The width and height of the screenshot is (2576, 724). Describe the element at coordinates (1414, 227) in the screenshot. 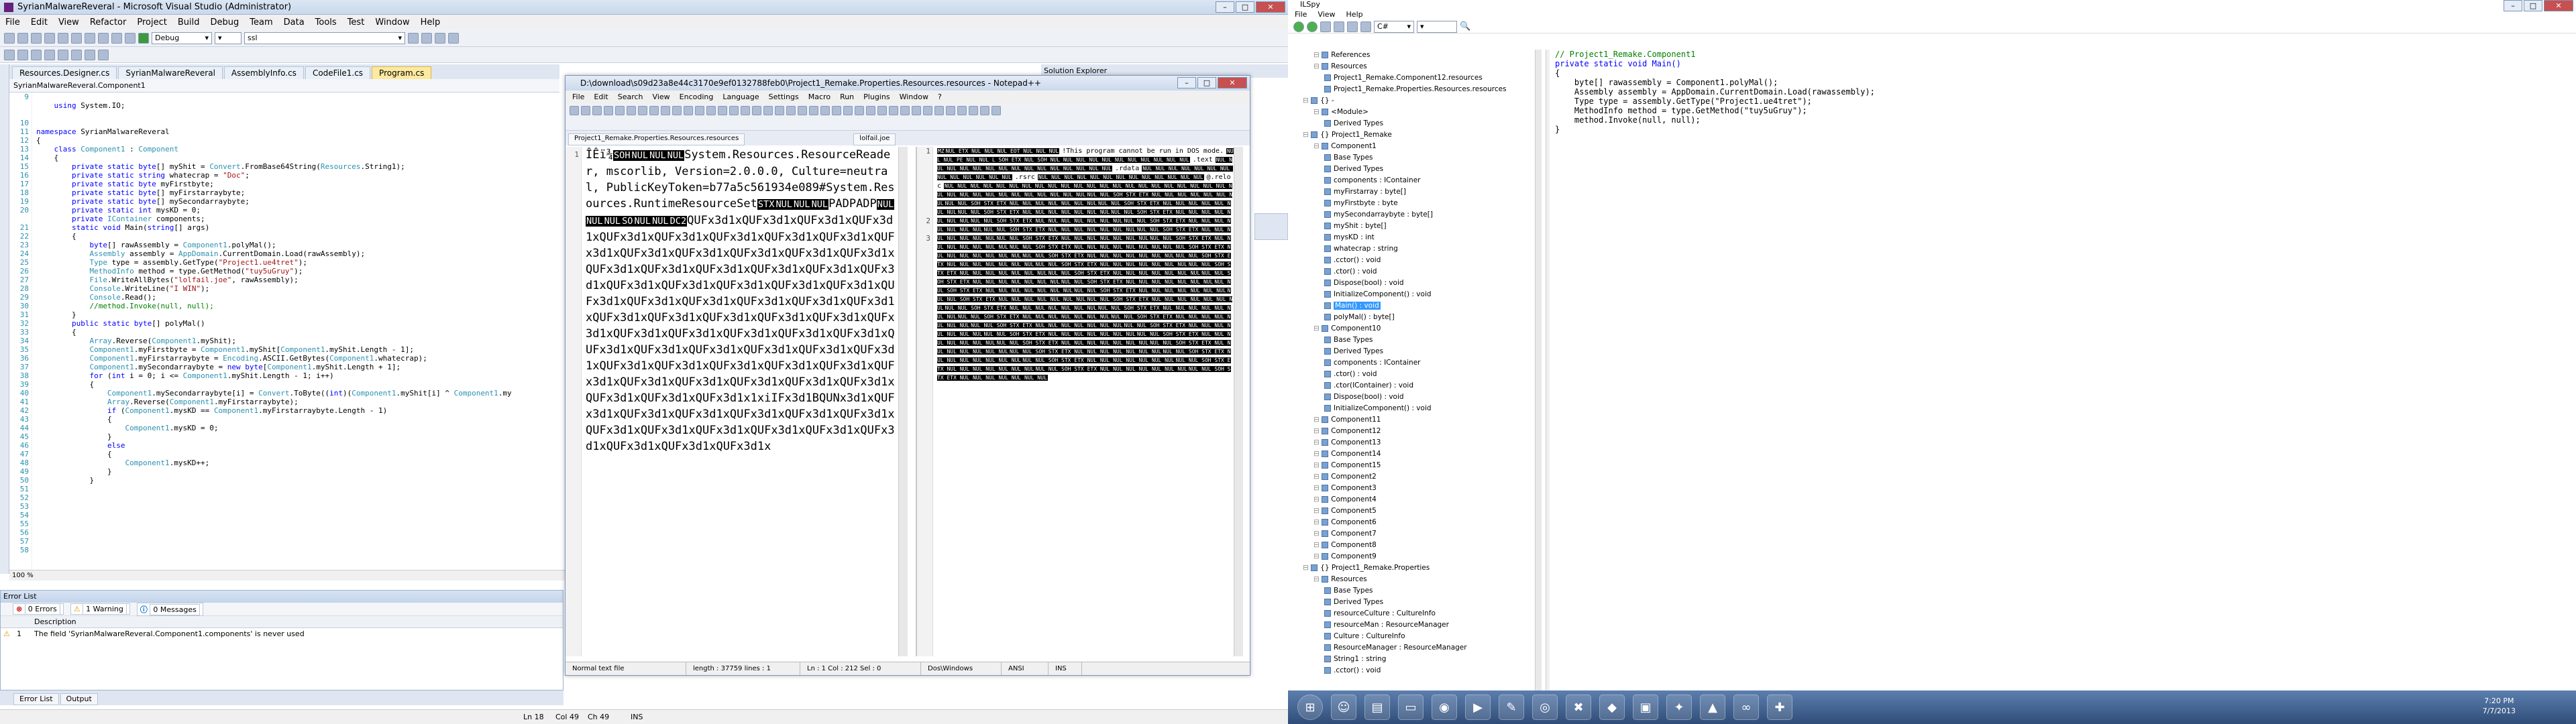

I see `tree-node: myShit : byte[]` at that location.